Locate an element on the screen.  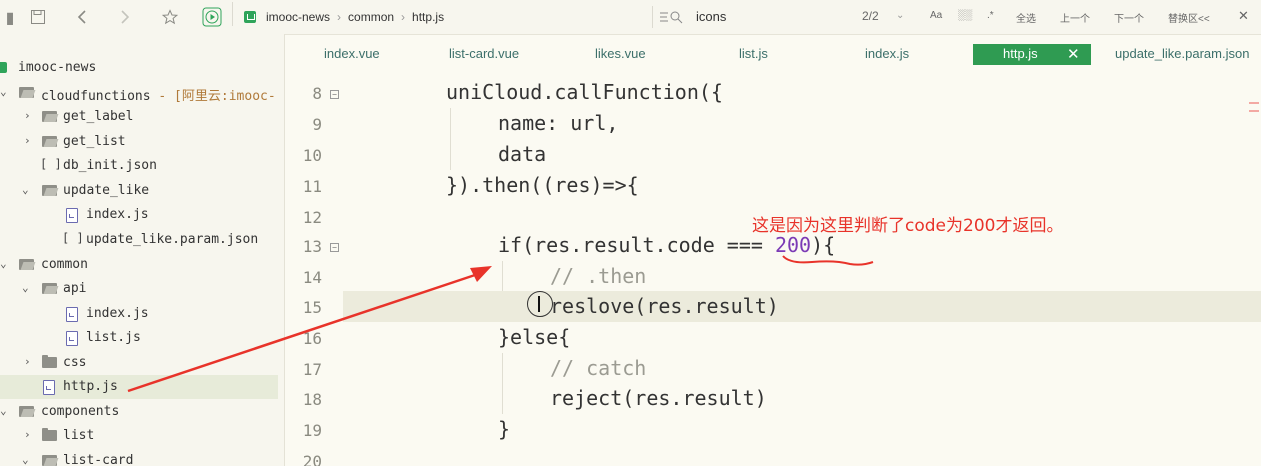
tab-index-vue: index.vue is located at coordinates (352, 53).